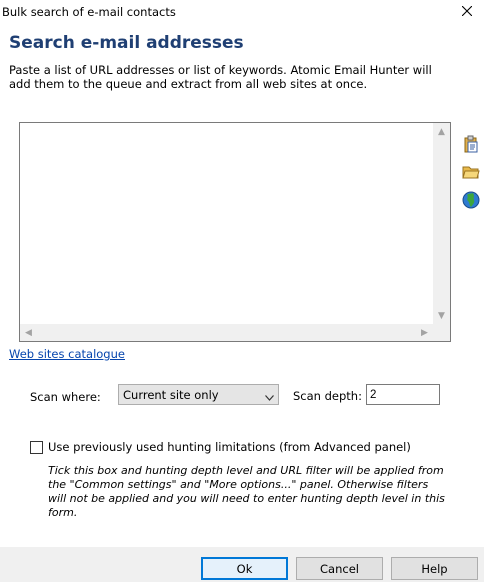 Image resolution: width=484 pixels, height=582 pixels. Describe the element at coordinates (441, 332) in the screenshot. I see `scrollbar-corner` at that location.